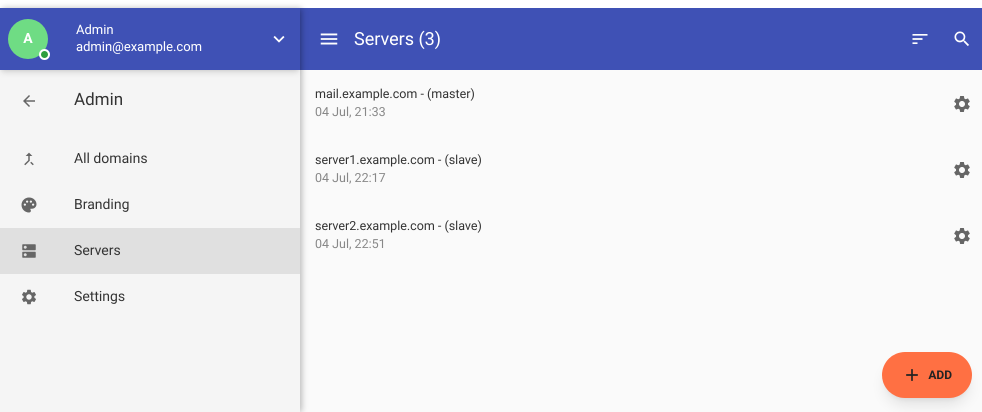 The height and width of the screenshot is (412, 982). What do you see at coordinates (351, 179) in the screenshot?
I see `server-time: 04 Jul, 22:17` at bounding box center [351, 179].